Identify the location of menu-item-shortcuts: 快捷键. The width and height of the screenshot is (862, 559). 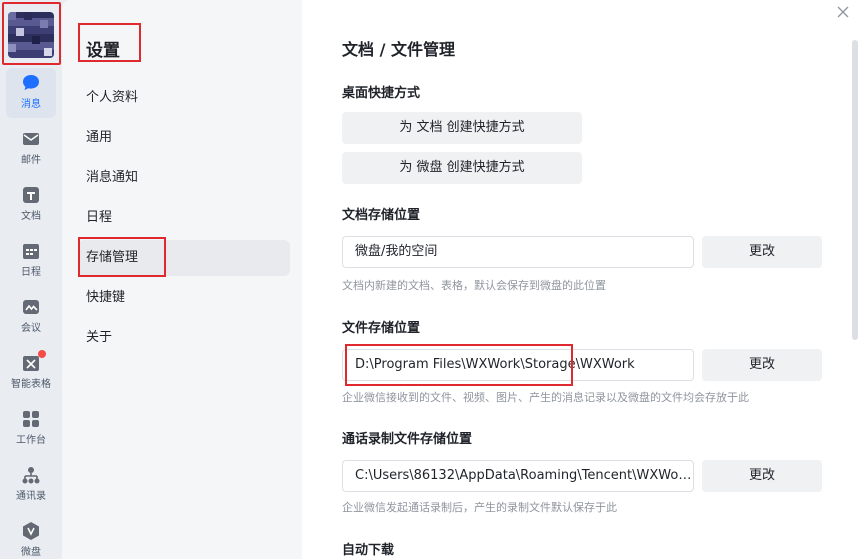
(184, 298).